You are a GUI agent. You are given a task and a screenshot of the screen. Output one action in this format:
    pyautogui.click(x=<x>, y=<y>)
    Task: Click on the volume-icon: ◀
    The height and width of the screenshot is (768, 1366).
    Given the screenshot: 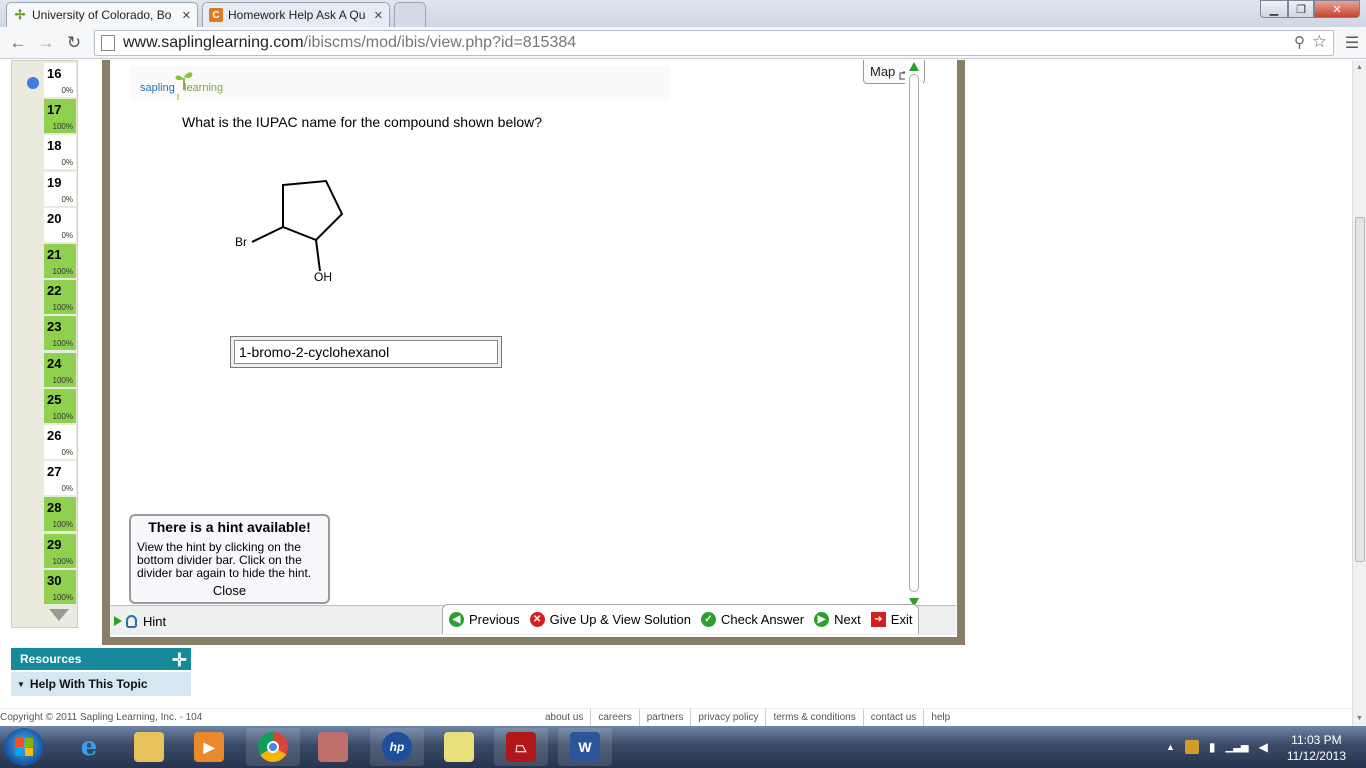 What is the action you would take?
    pyautogui.click(x=1263, y=747)
    